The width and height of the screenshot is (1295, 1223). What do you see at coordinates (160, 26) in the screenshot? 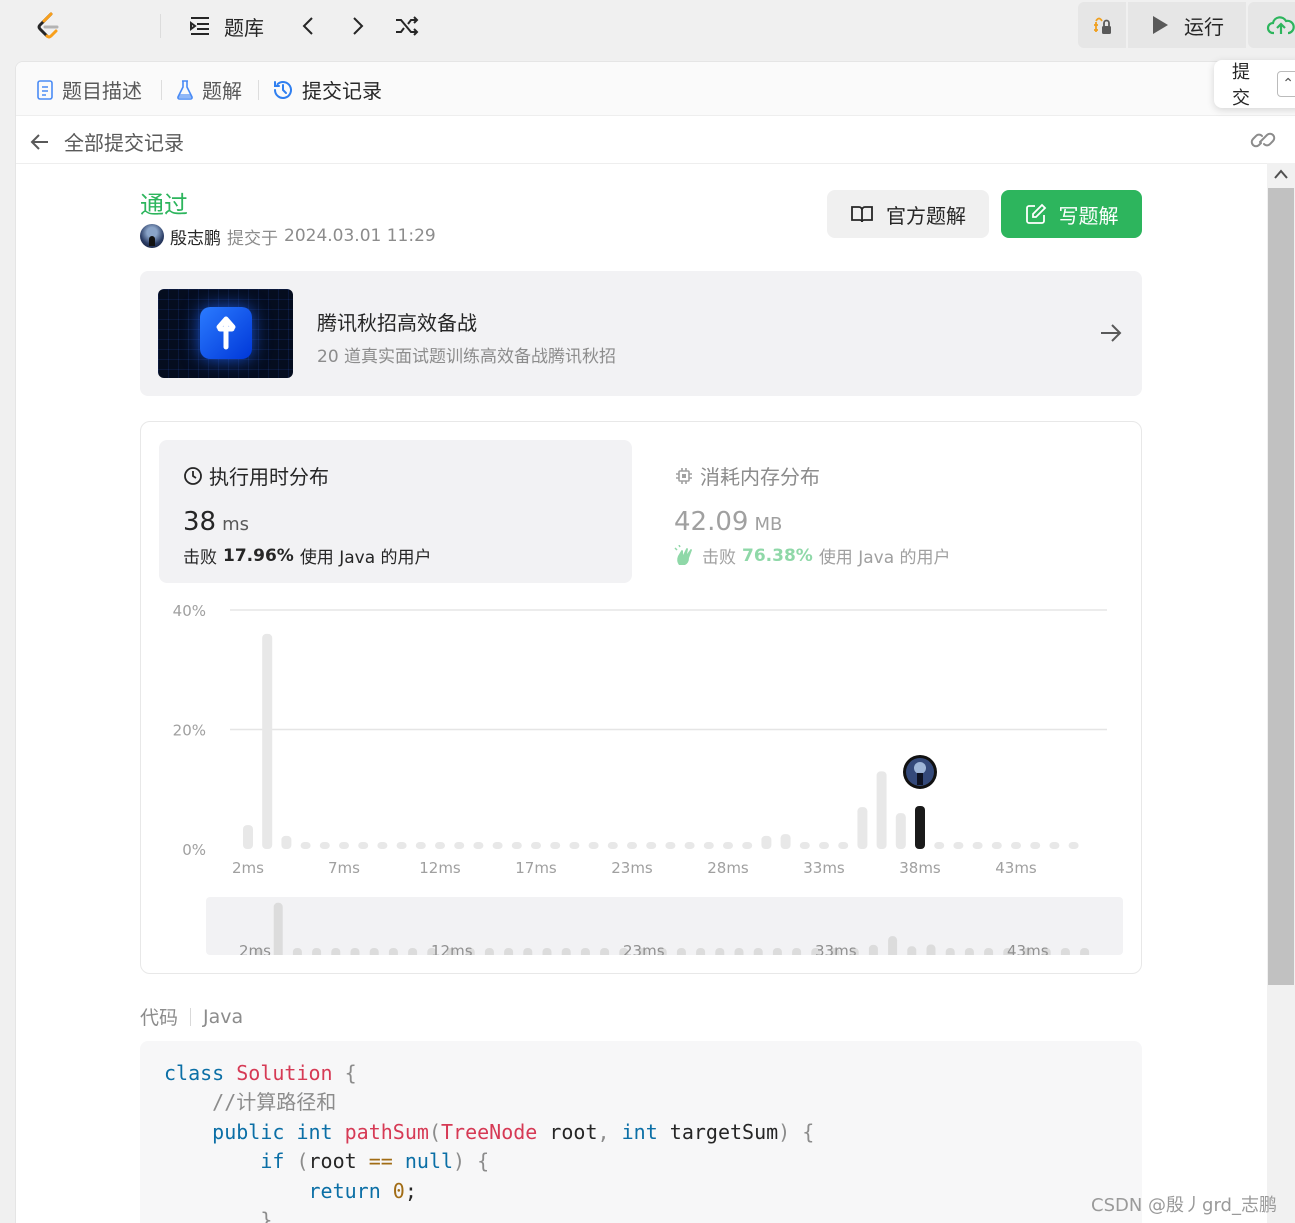
I see `divider` at bounding box center [160, 26].